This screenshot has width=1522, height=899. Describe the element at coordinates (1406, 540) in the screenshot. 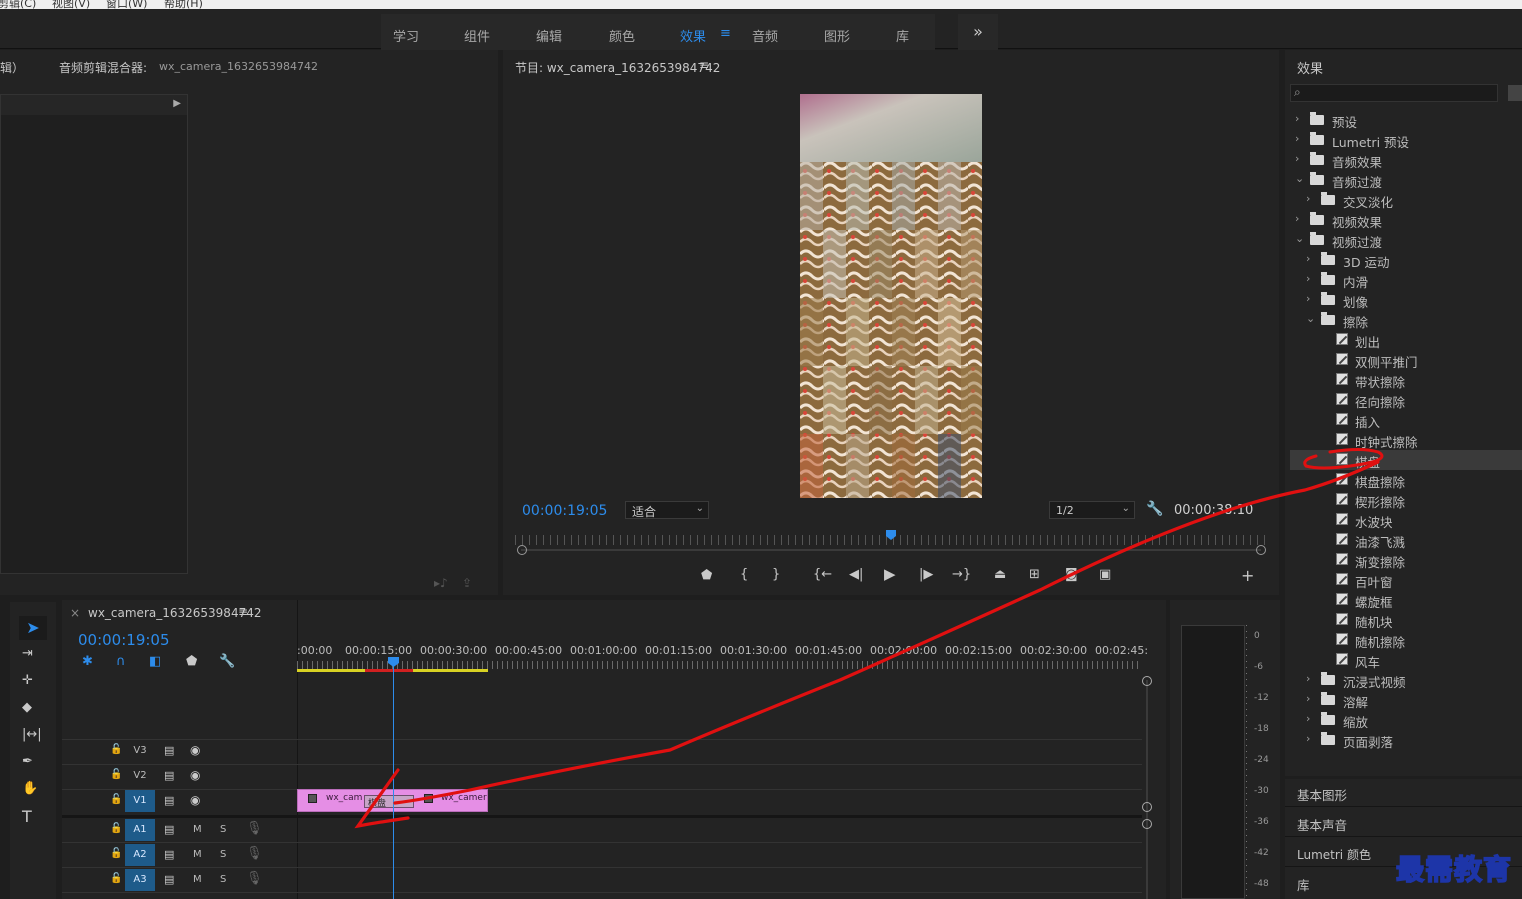

I see `effect-tree-item: 油漆飞溅` at that location.